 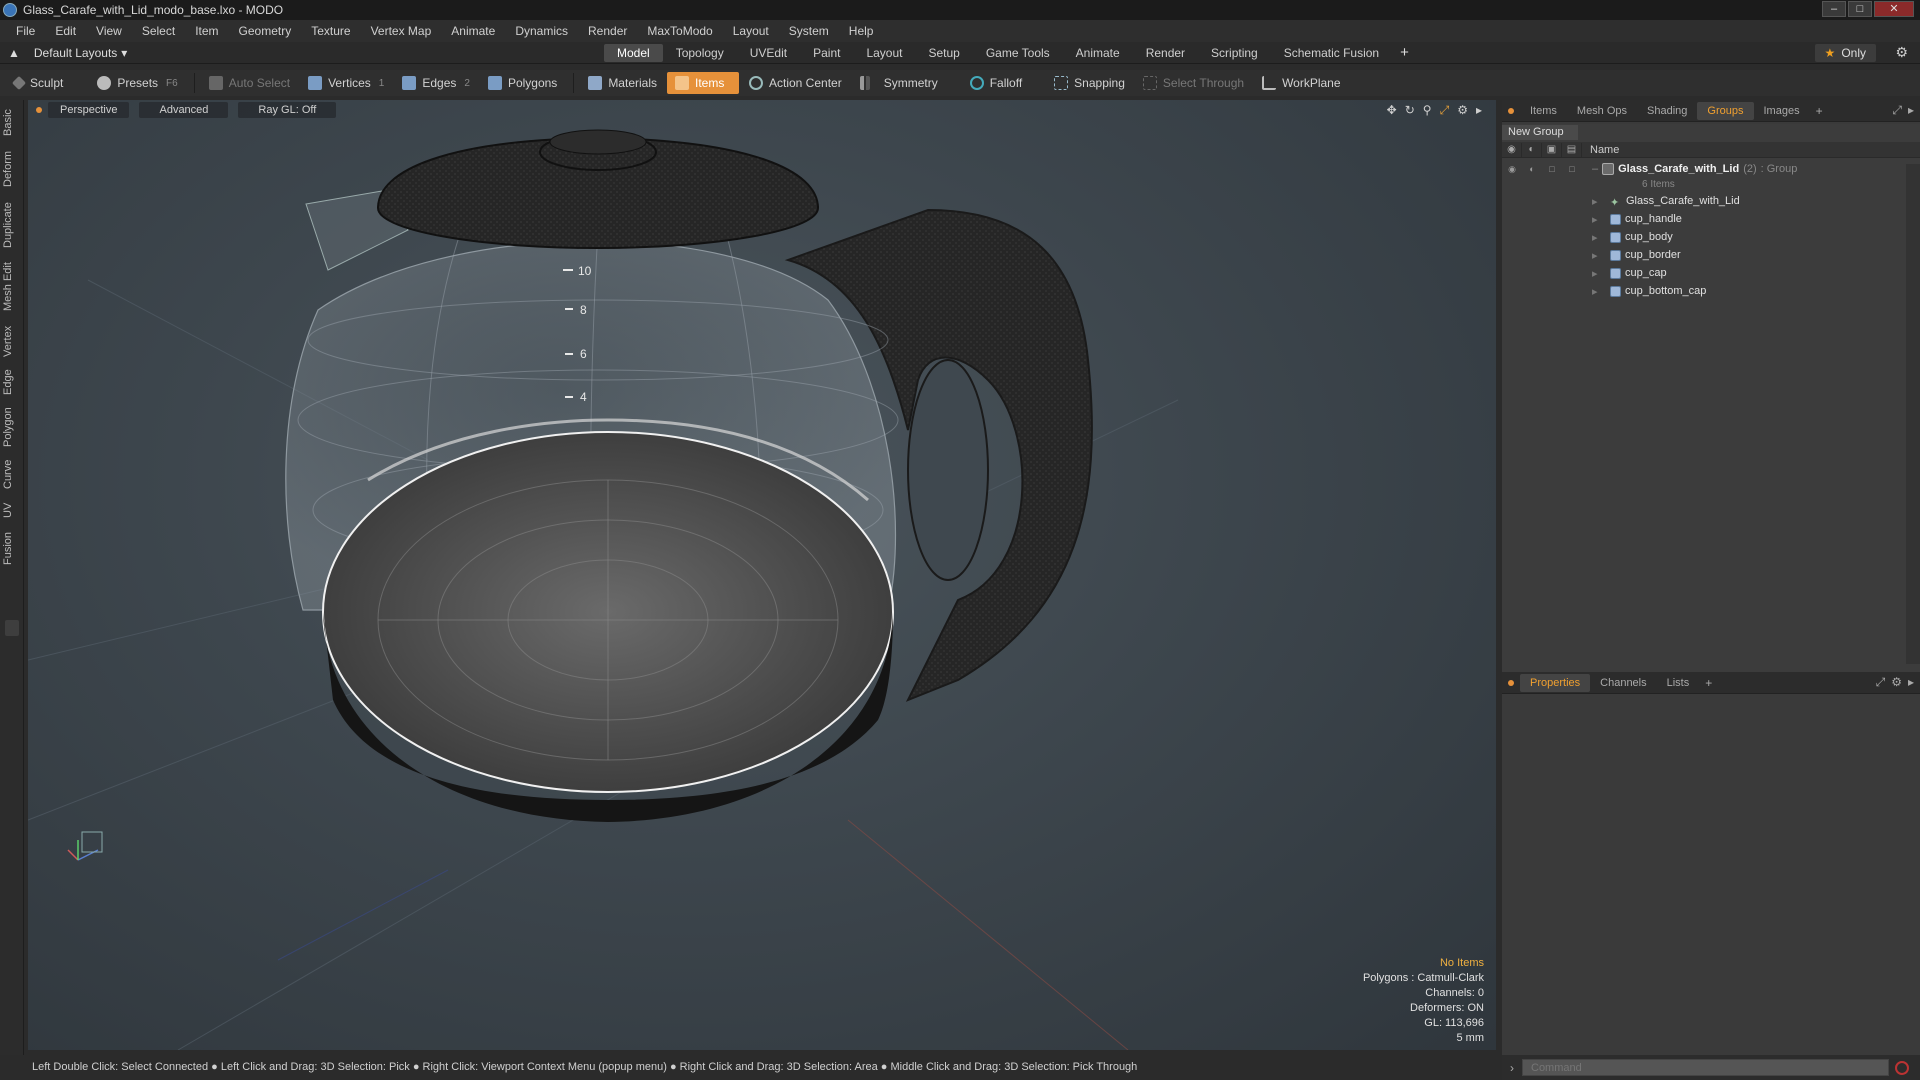 What do you see at coordinates (522, 83) in the screenshot?
I see `polygons-button: Polygons` at bounding box center [522, 83].